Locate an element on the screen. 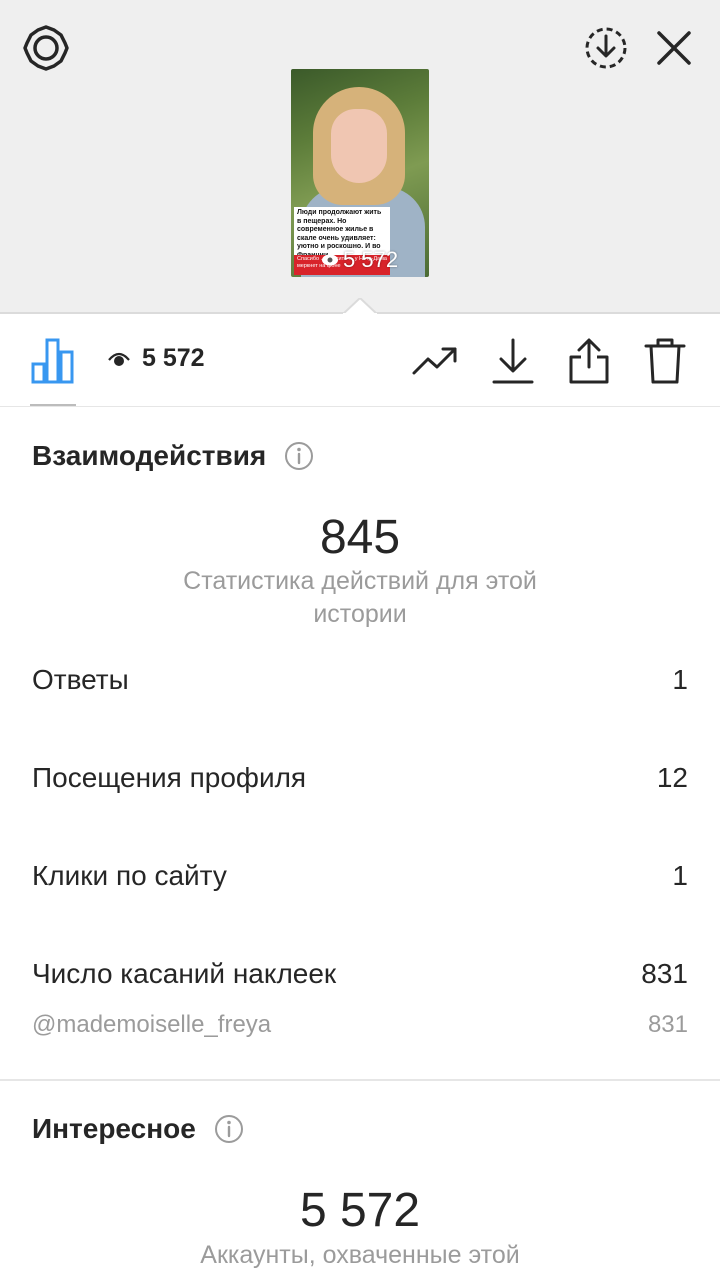  stat-row: Клики по сайту 1 is located at coordinates (360, 876).